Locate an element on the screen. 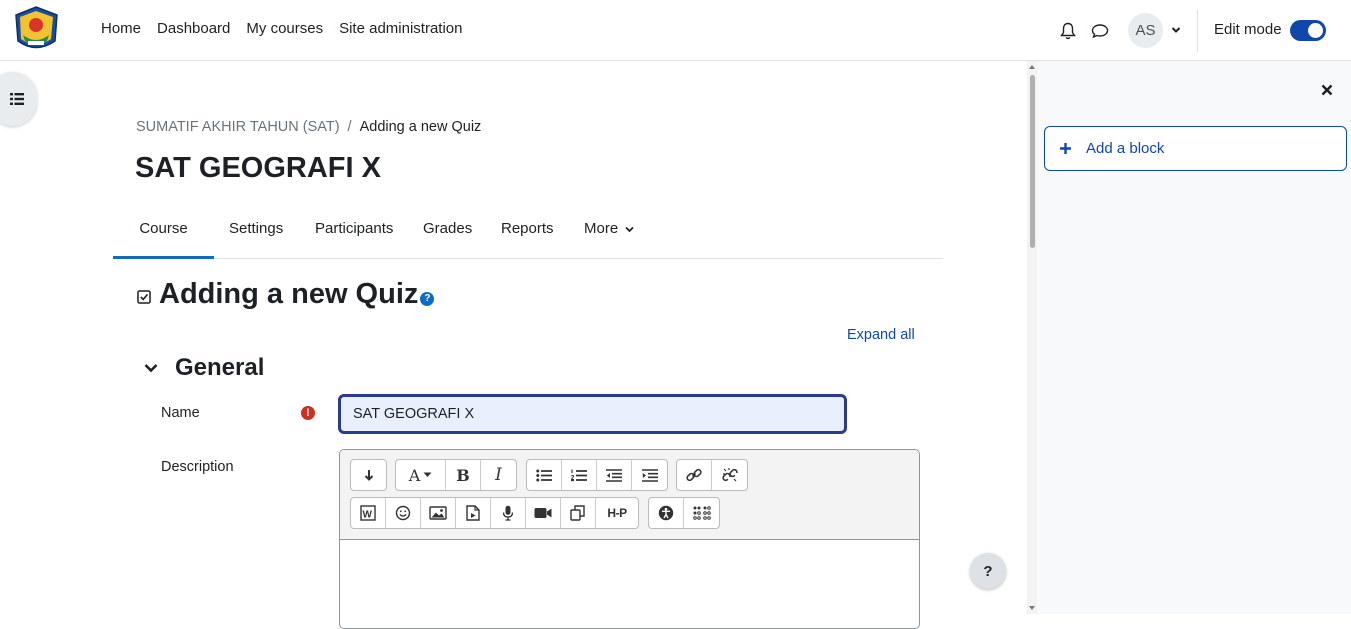  main-scrollbar is located at coordinates (1032, 337).